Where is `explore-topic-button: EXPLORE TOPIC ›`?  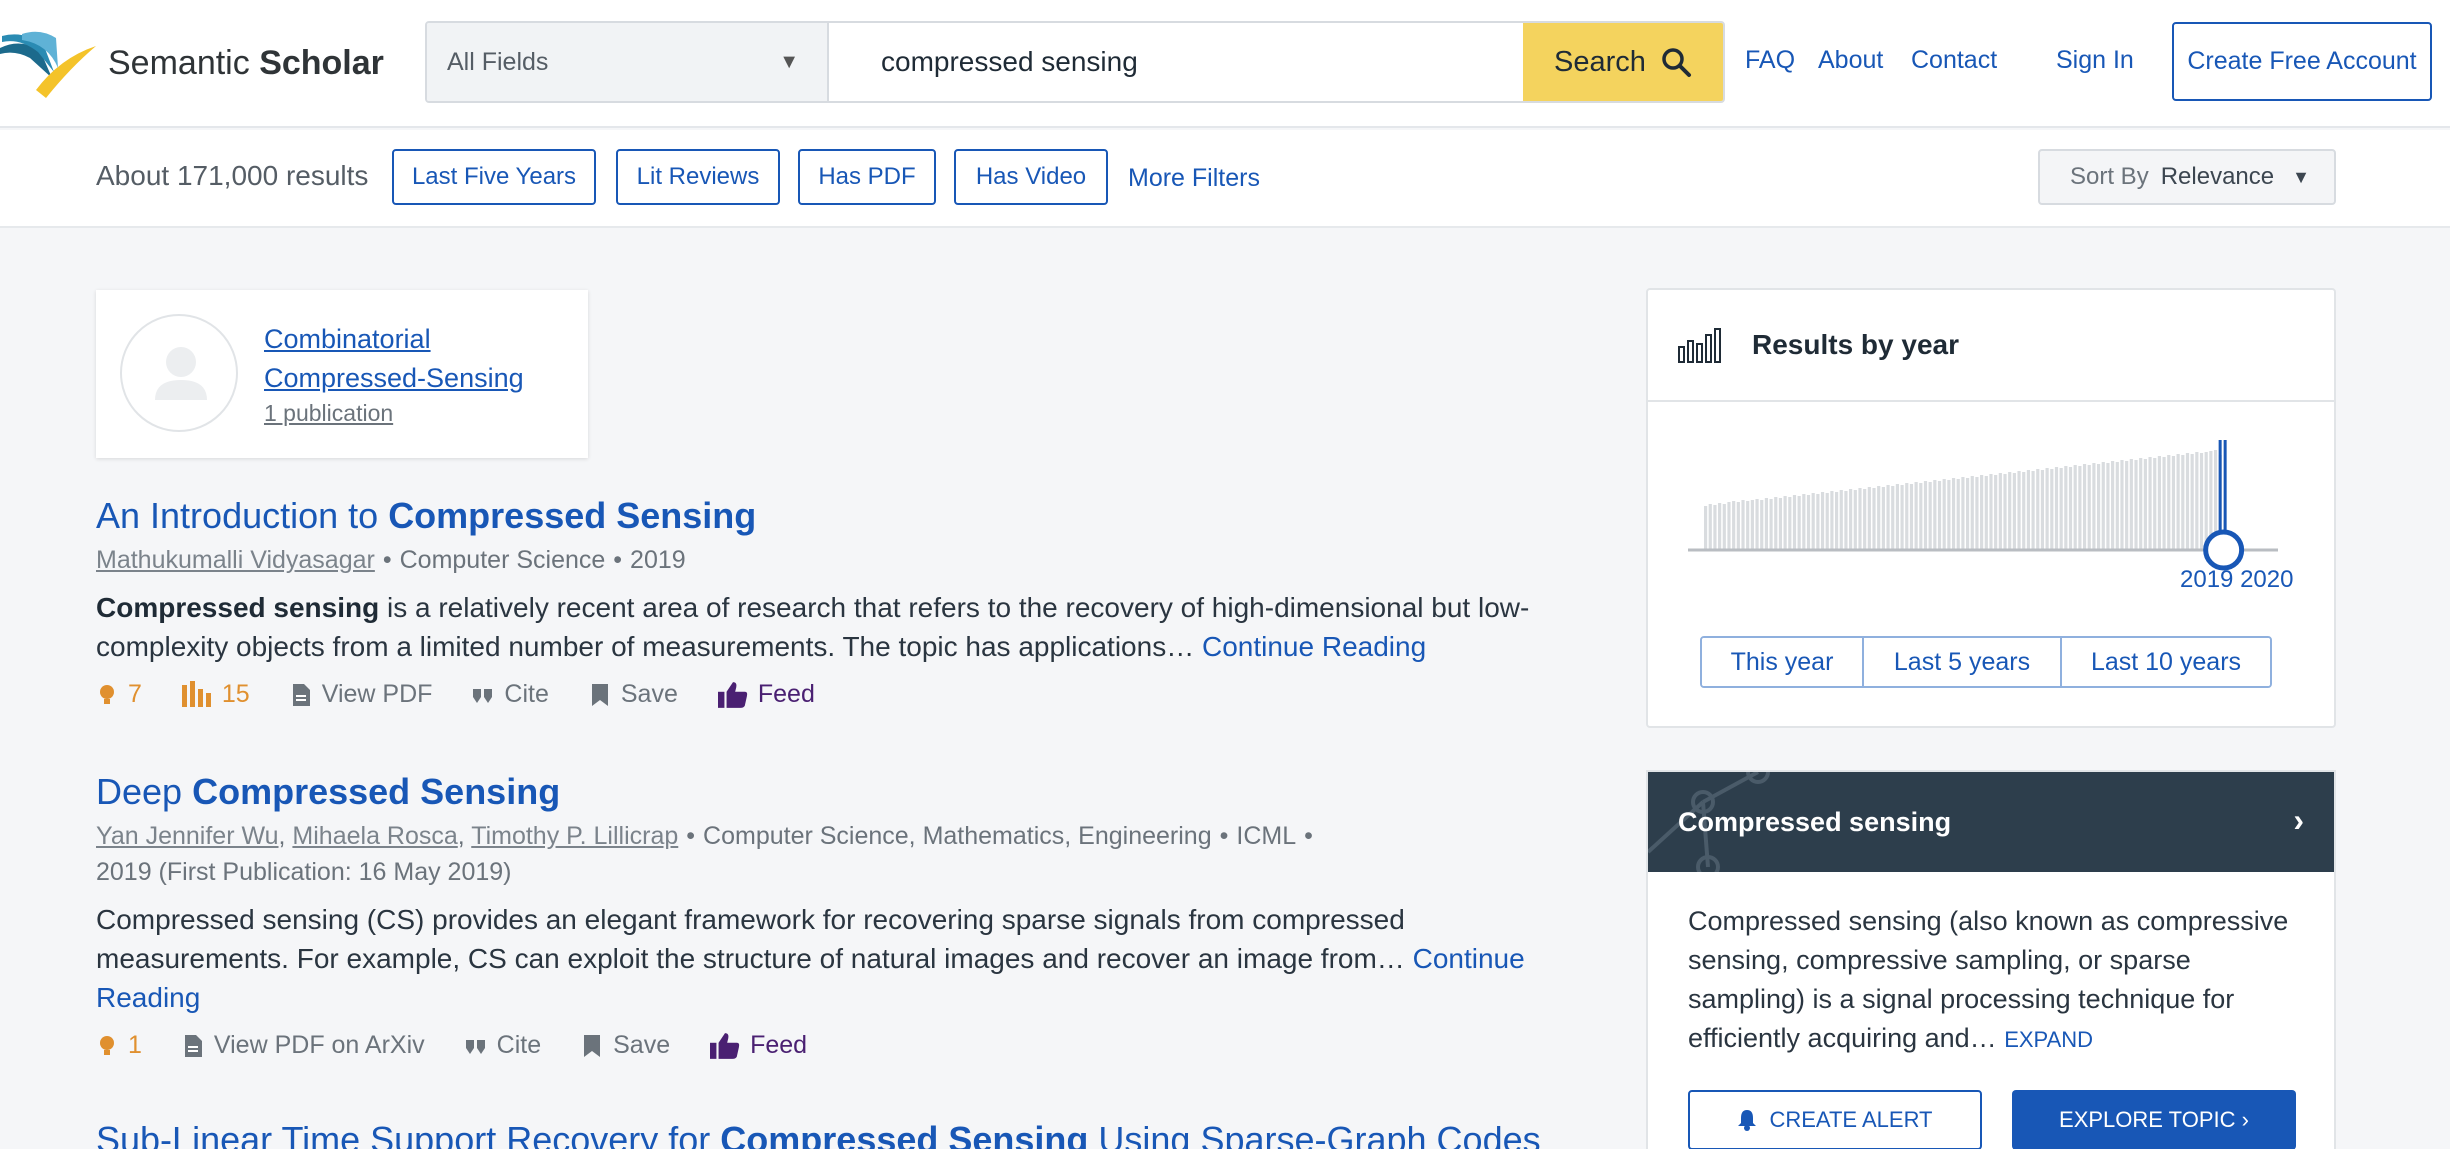 explore-topic-button: EXPLORE TOPIC › is located at coordinates (2154, 1119).